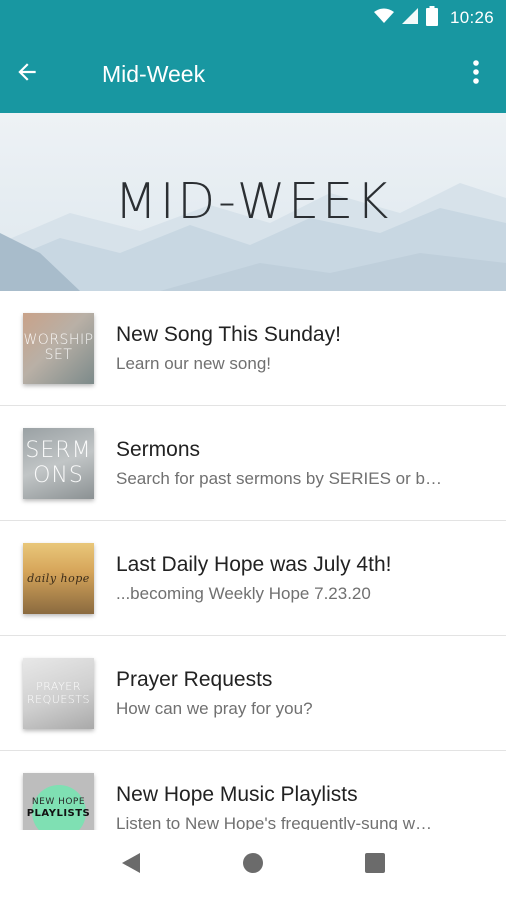 The width and height of the screenshot is (506, 900). I want to click on daily-hope-thumbnail: daily hope, so click(58, 578).